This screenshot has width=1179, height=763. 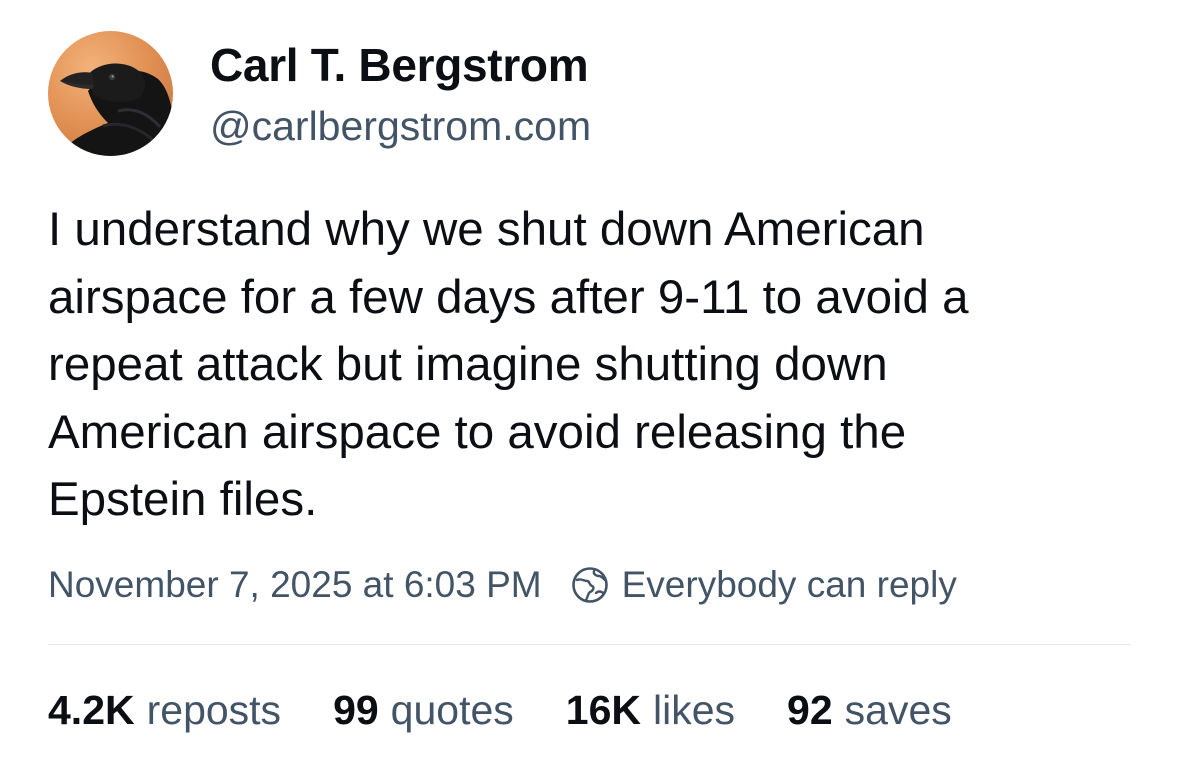 I want to click on stat-quotes: 99 quotes, so click(x=423, y=710).